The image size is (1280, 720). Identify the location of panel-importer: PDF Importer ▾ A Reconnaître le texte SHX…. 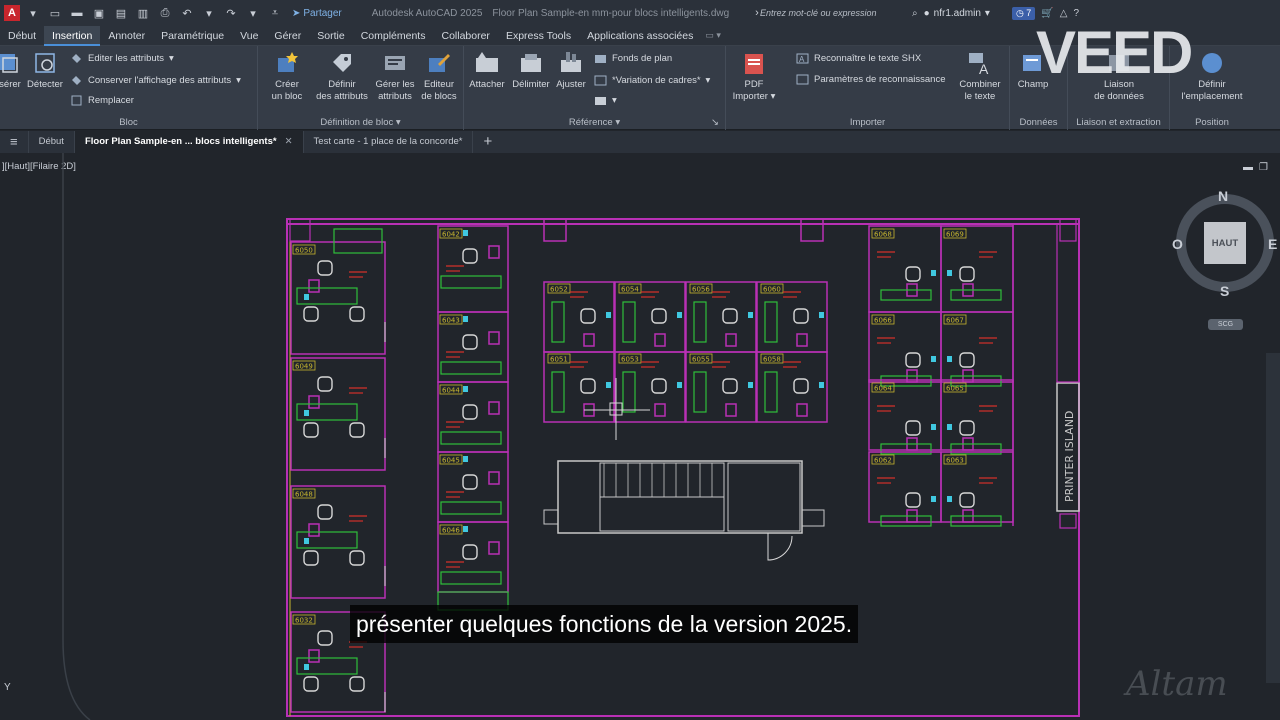
(868, 88).